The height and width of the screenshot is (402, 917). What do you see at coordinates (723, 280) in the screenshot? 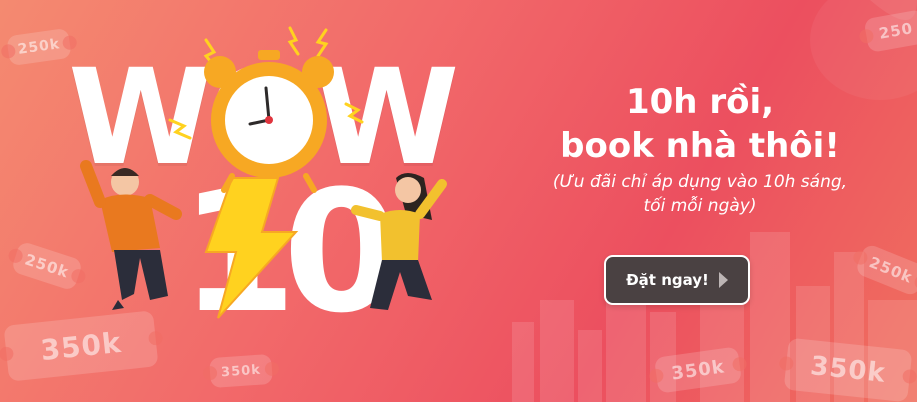
I see `chevron-right-icon` at bounding box center [723, 280].